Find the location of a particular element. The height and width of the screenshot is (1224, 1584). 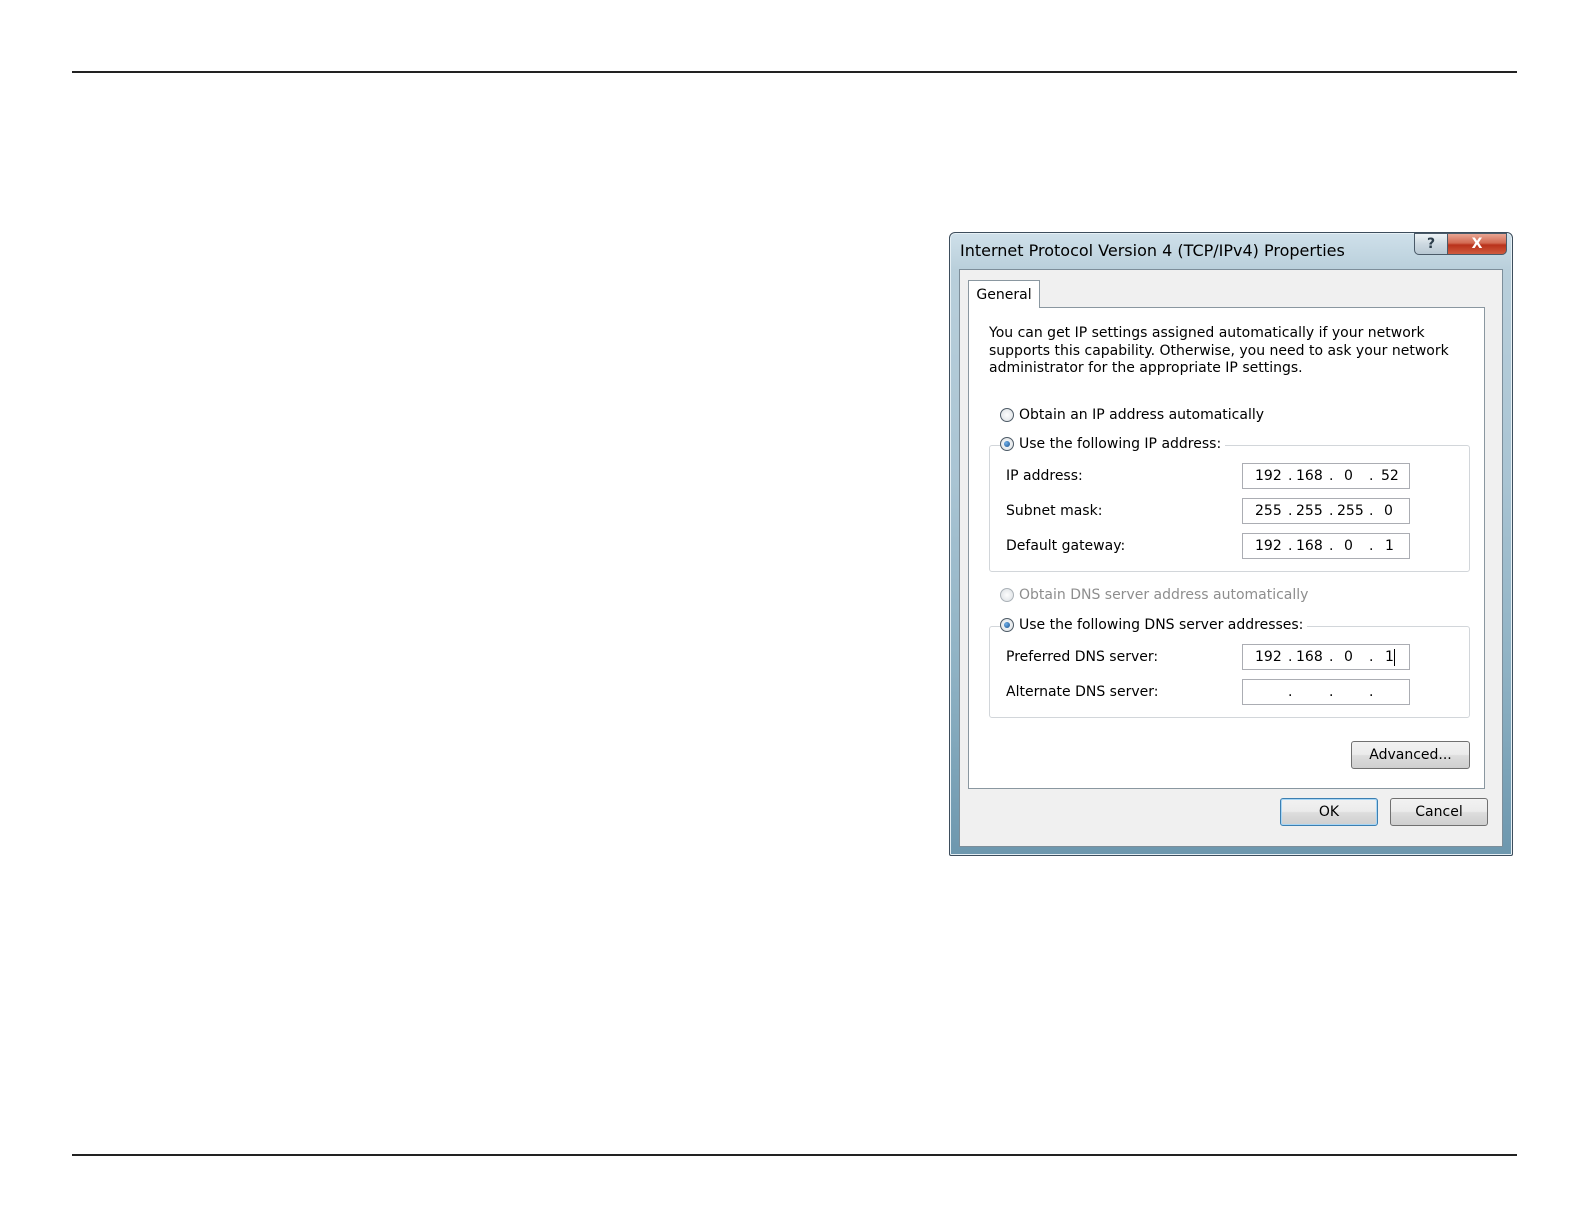

obtain-ip-auto-label: Obtain an IP address automatically is located at coordinates (1142, 415).